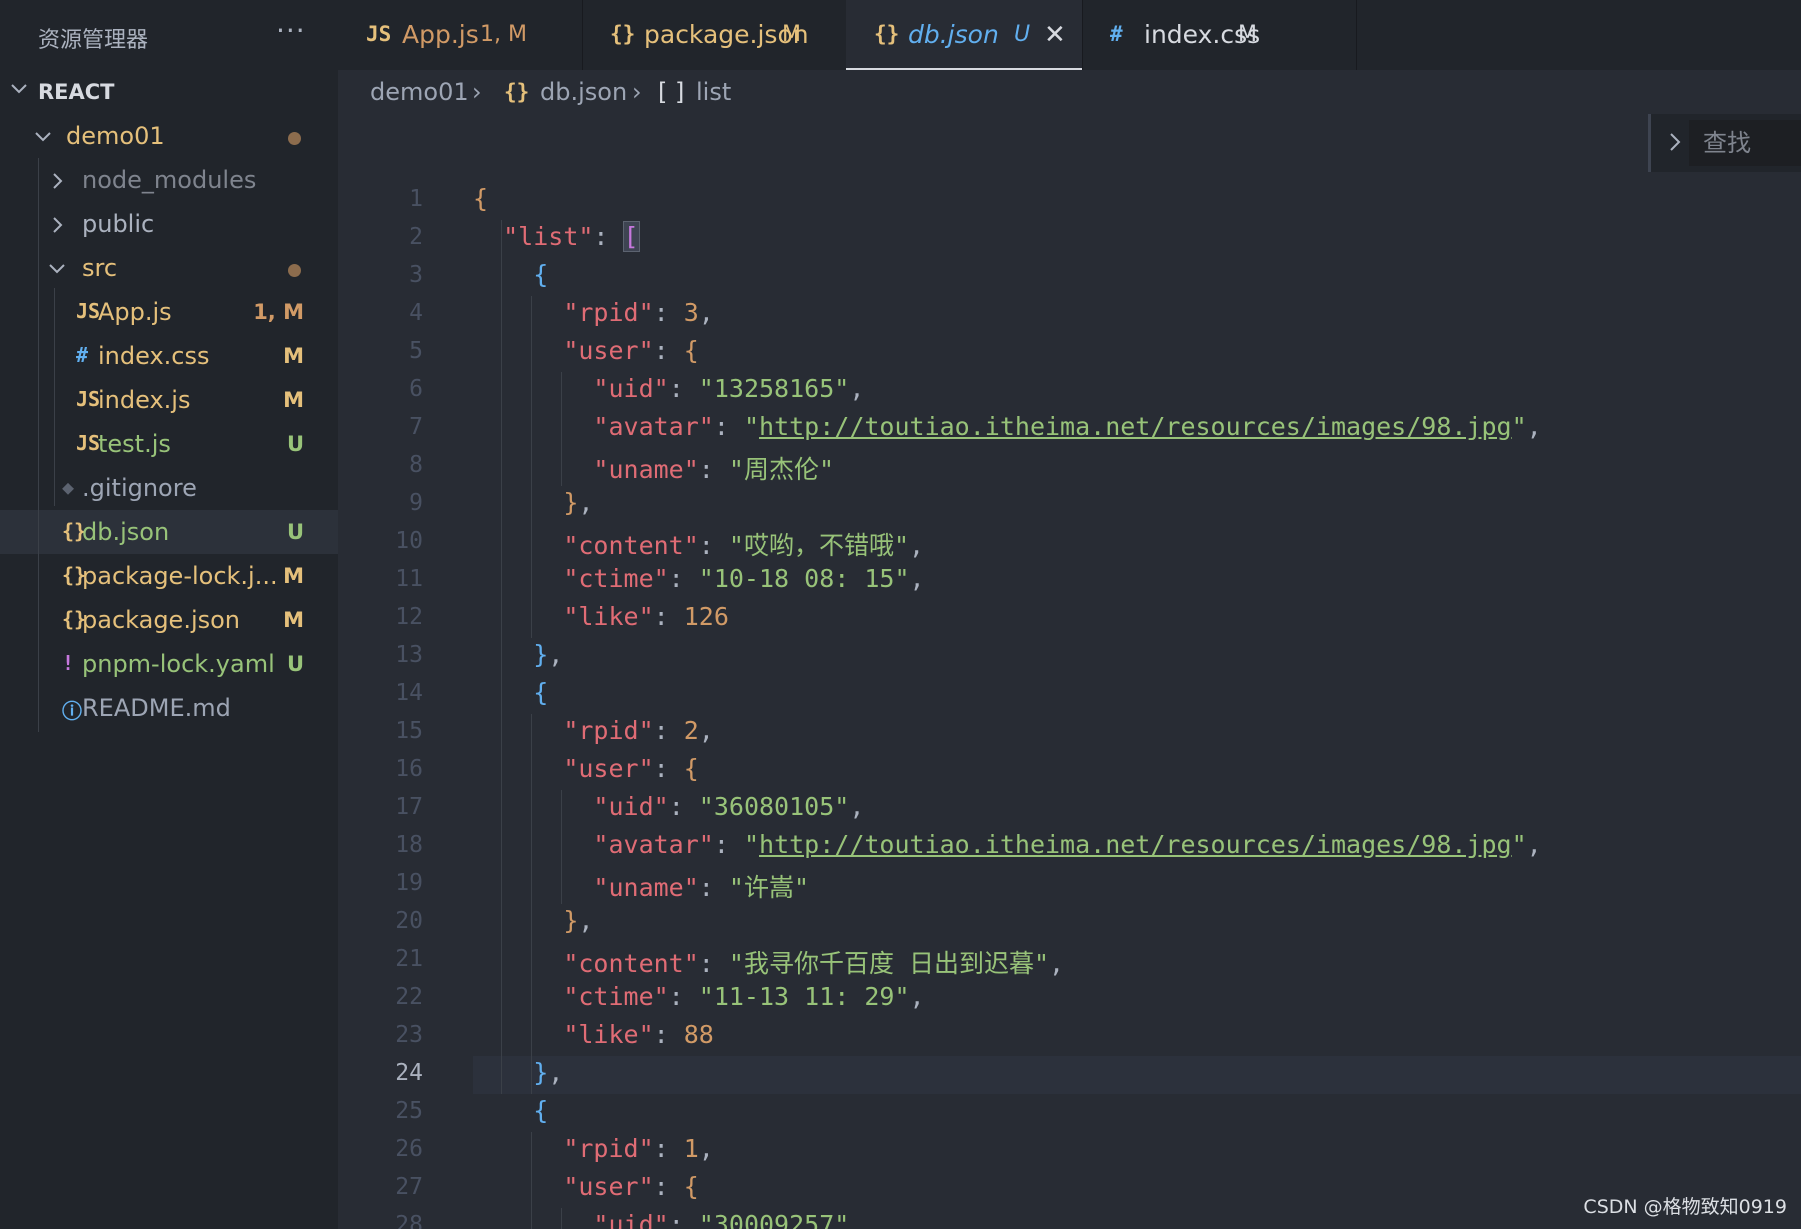 This screenshot has width=1801, height=1229. I want to click on code-line: 25 {, so click(1069, 1113).